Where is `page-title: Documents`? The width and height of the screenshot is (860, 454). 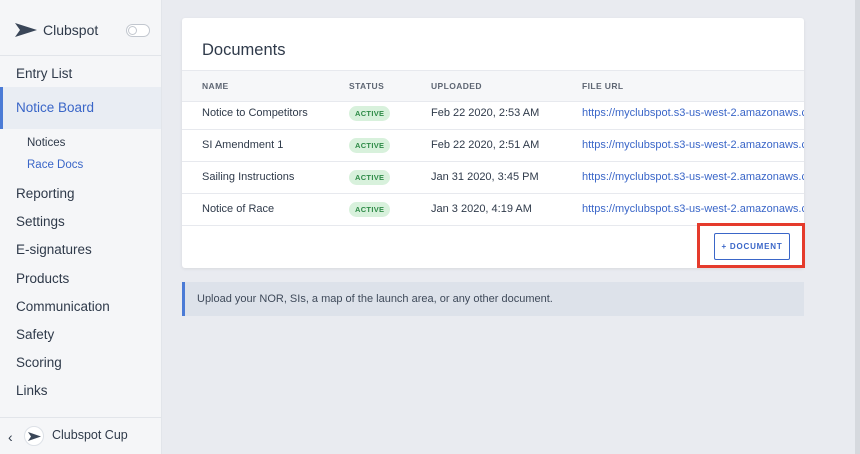 page-title: Documents is located at coordinates (244, 50).